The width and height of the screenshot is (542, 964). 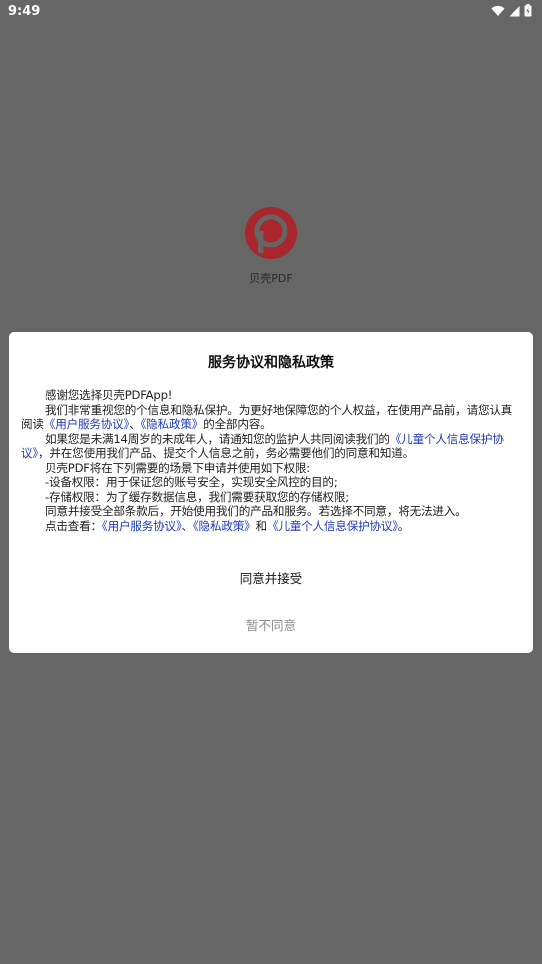 What do you see at coordinates (528, 10) in the screenshot?
I see `battery-icon` at bounding box center [528, 10].